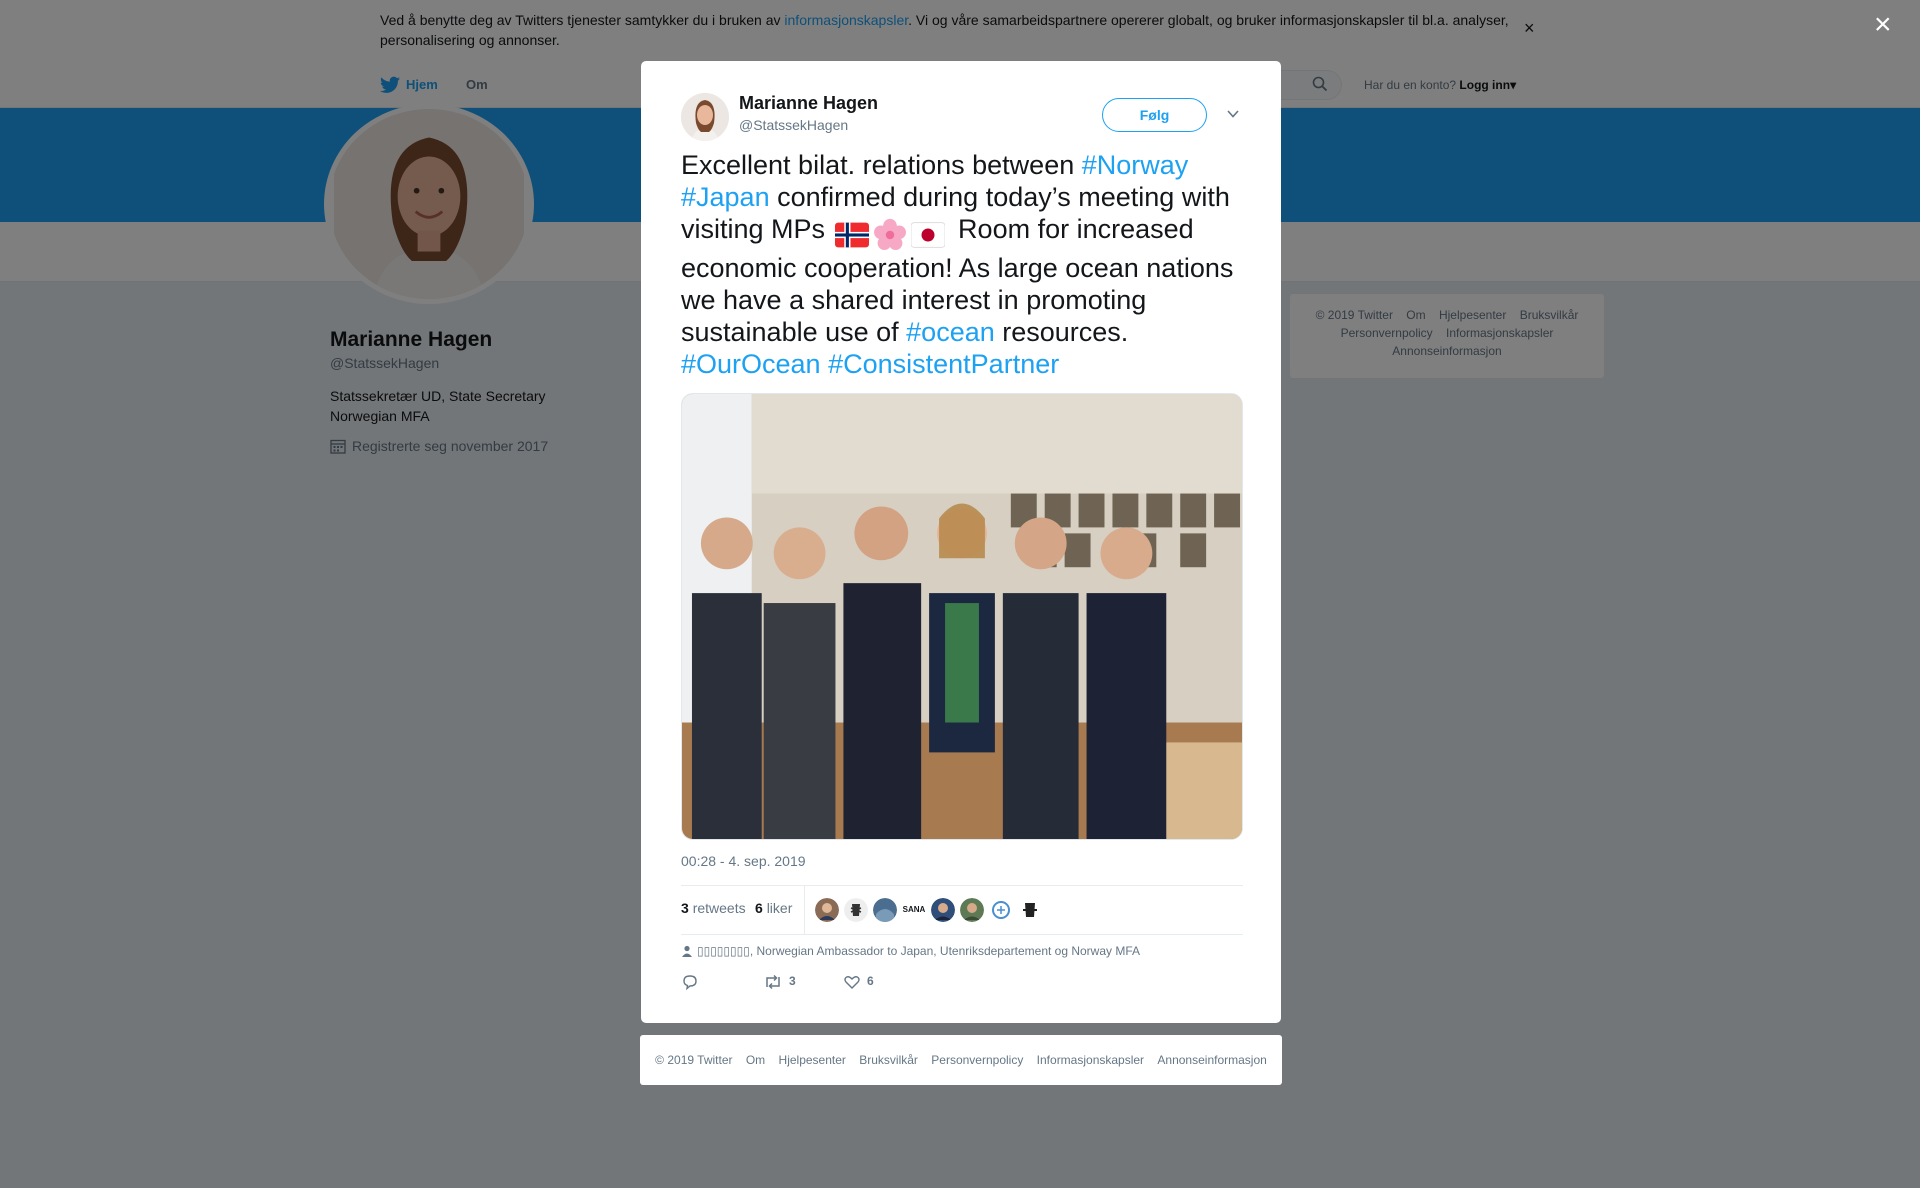  I want to click on like-button: 6, so click(858, 982).